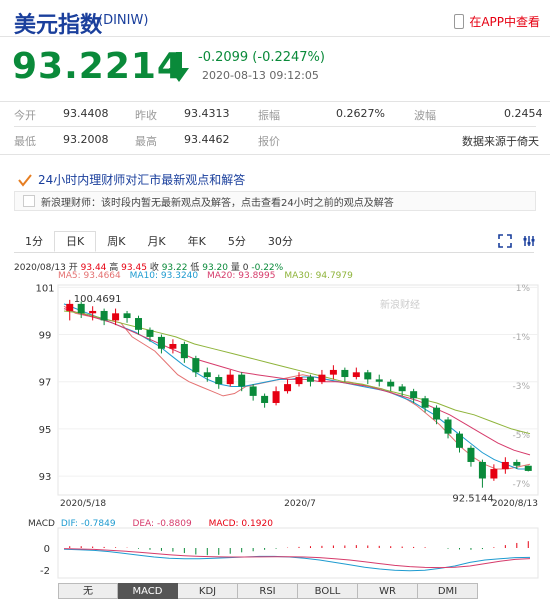 This screenshot has height=599, width=550. What do you see at coordinates (269, 115) in the screenshot?
I see `stat-amplitude-label: 振幅` at bounding box center [269, 115].